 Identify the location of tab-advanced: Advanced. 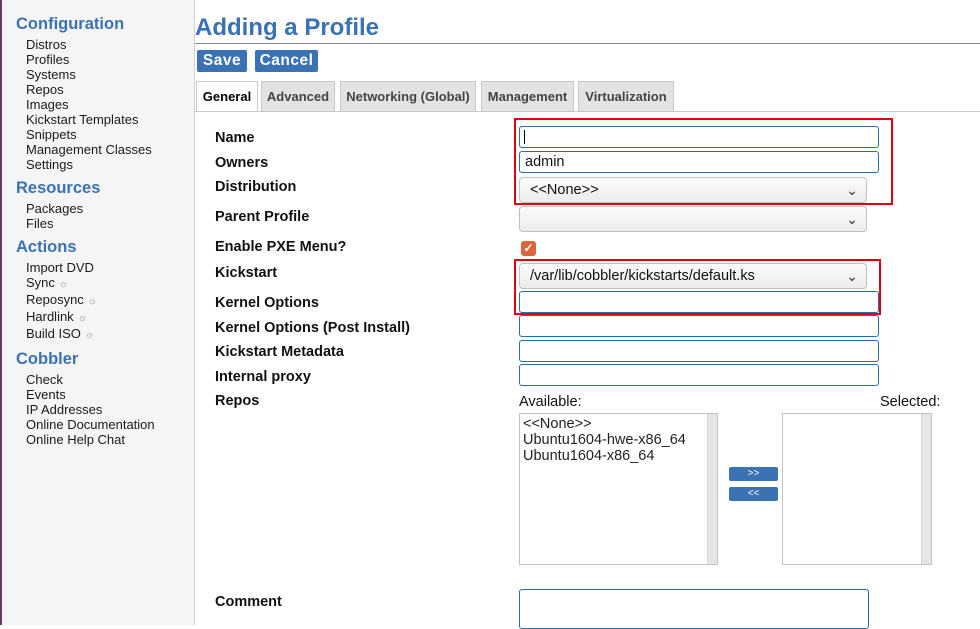
(298, 96).